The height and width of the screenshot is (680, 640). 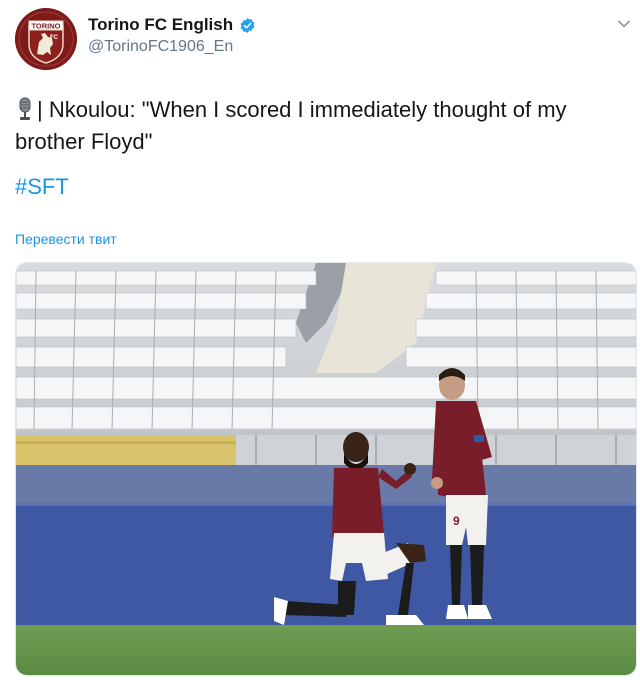 I want to click on chevron-down-icon, so click(x=624, y=24).